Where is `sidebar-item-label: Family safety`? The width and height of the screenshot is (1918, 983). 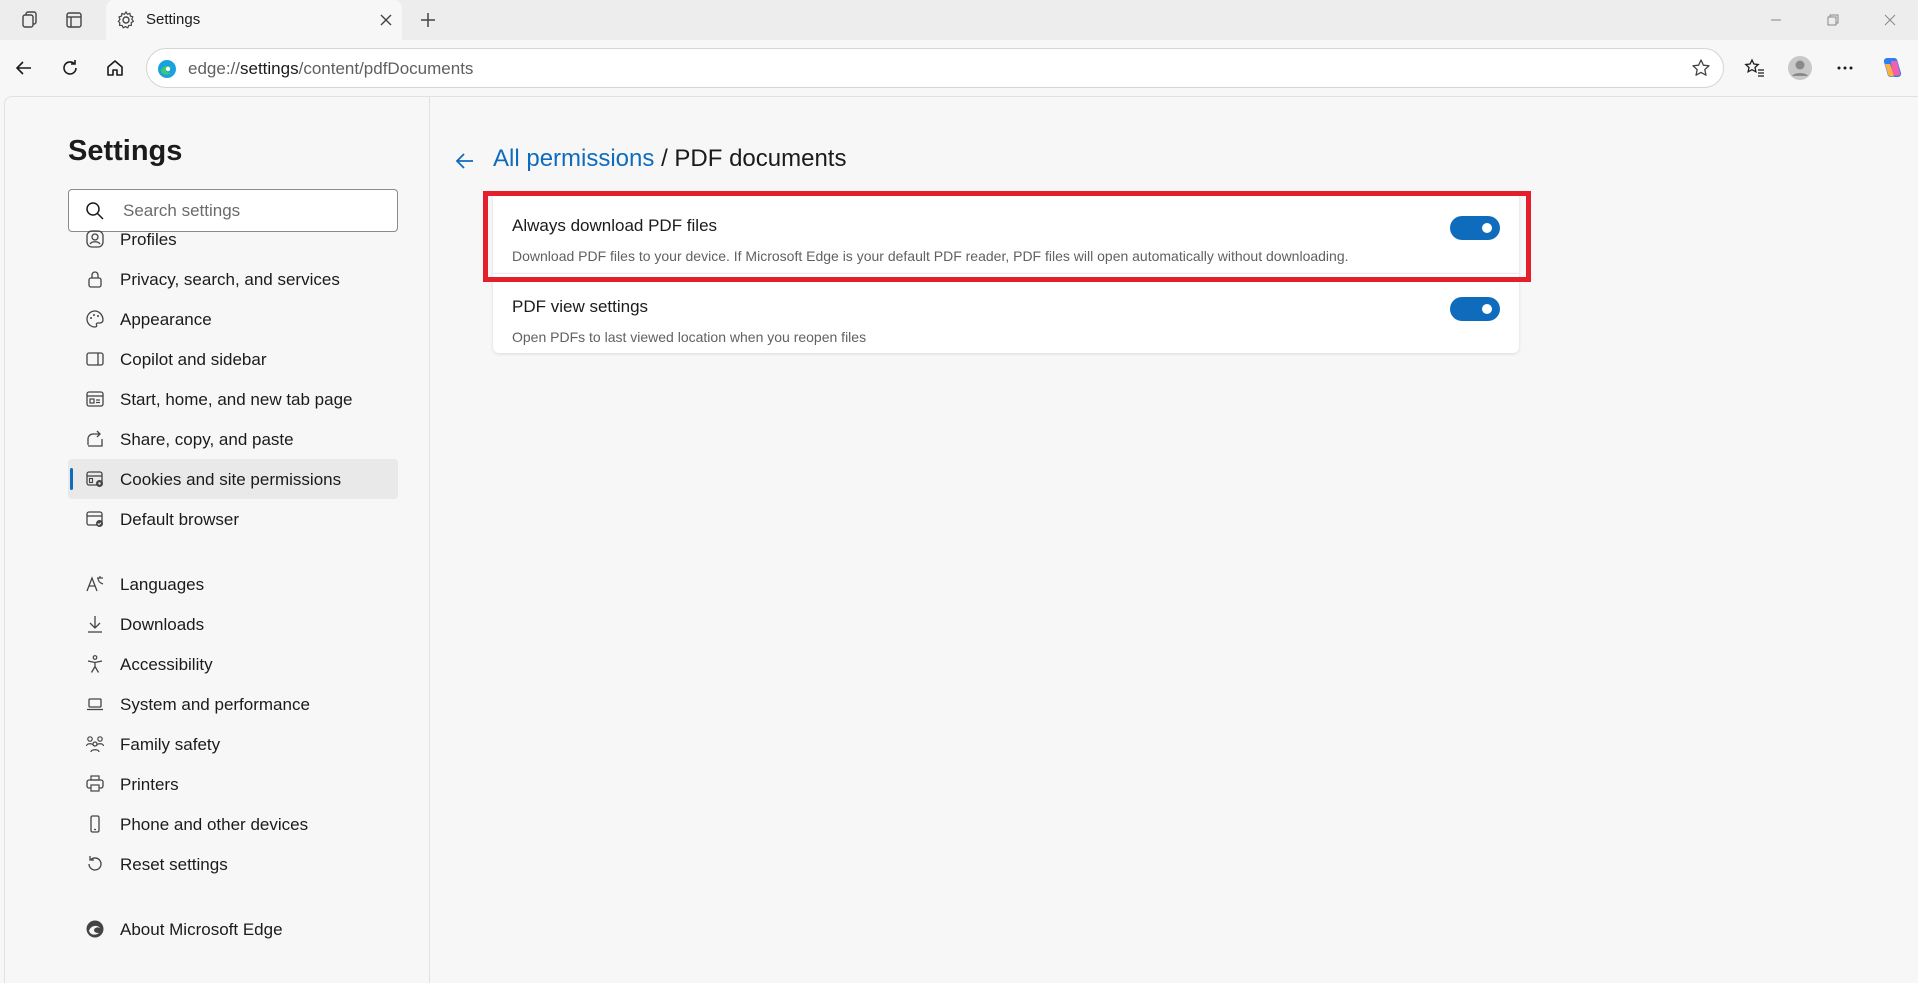 sidebar-item-label: Family safety is located at coordinates (170, 744).